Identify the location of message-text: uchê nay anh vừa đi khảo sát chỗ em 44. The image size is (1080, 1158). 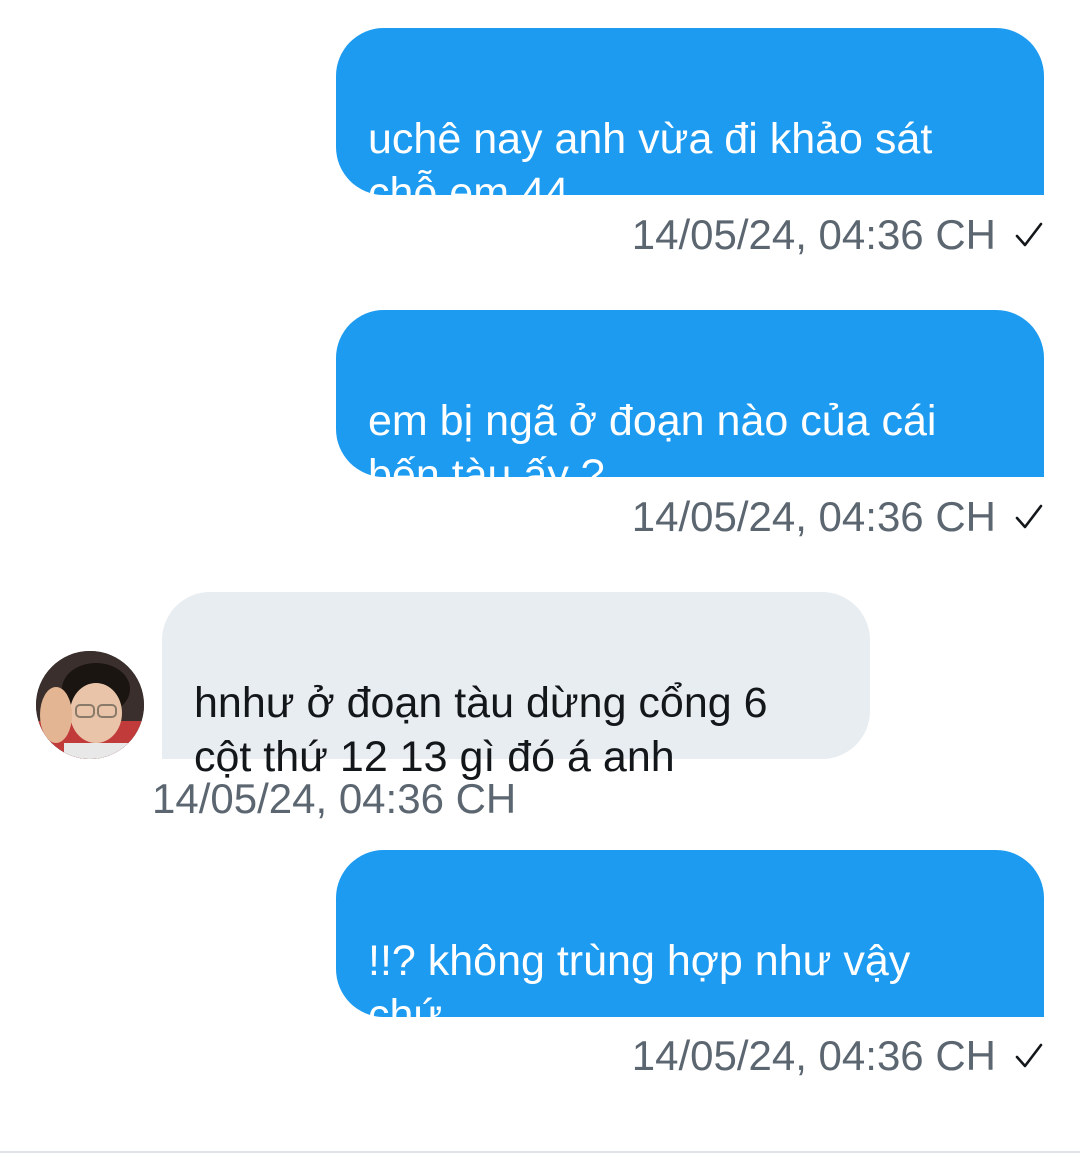
(650, 166).